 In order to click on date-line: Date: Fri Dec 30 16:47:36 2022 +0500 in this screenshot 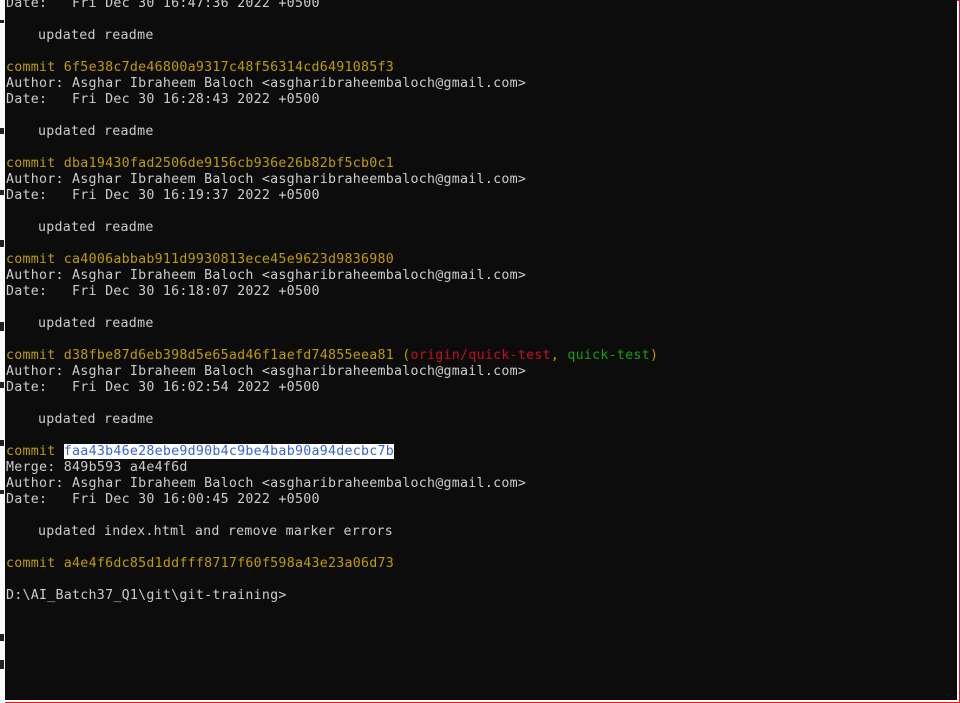, I will do `click(332, 6)`.